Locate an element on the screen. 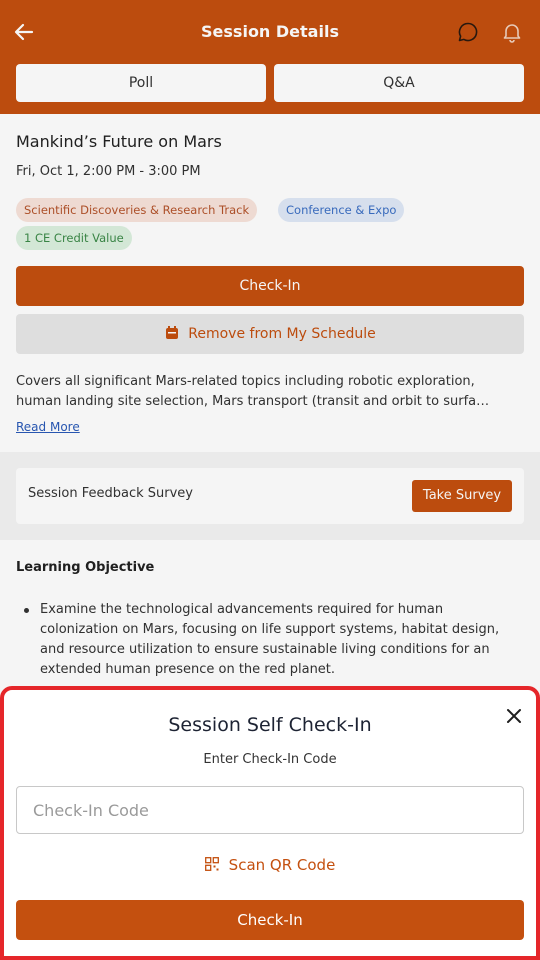  sheet-title: Session Self Check-In is located at coordinates (270, 725).